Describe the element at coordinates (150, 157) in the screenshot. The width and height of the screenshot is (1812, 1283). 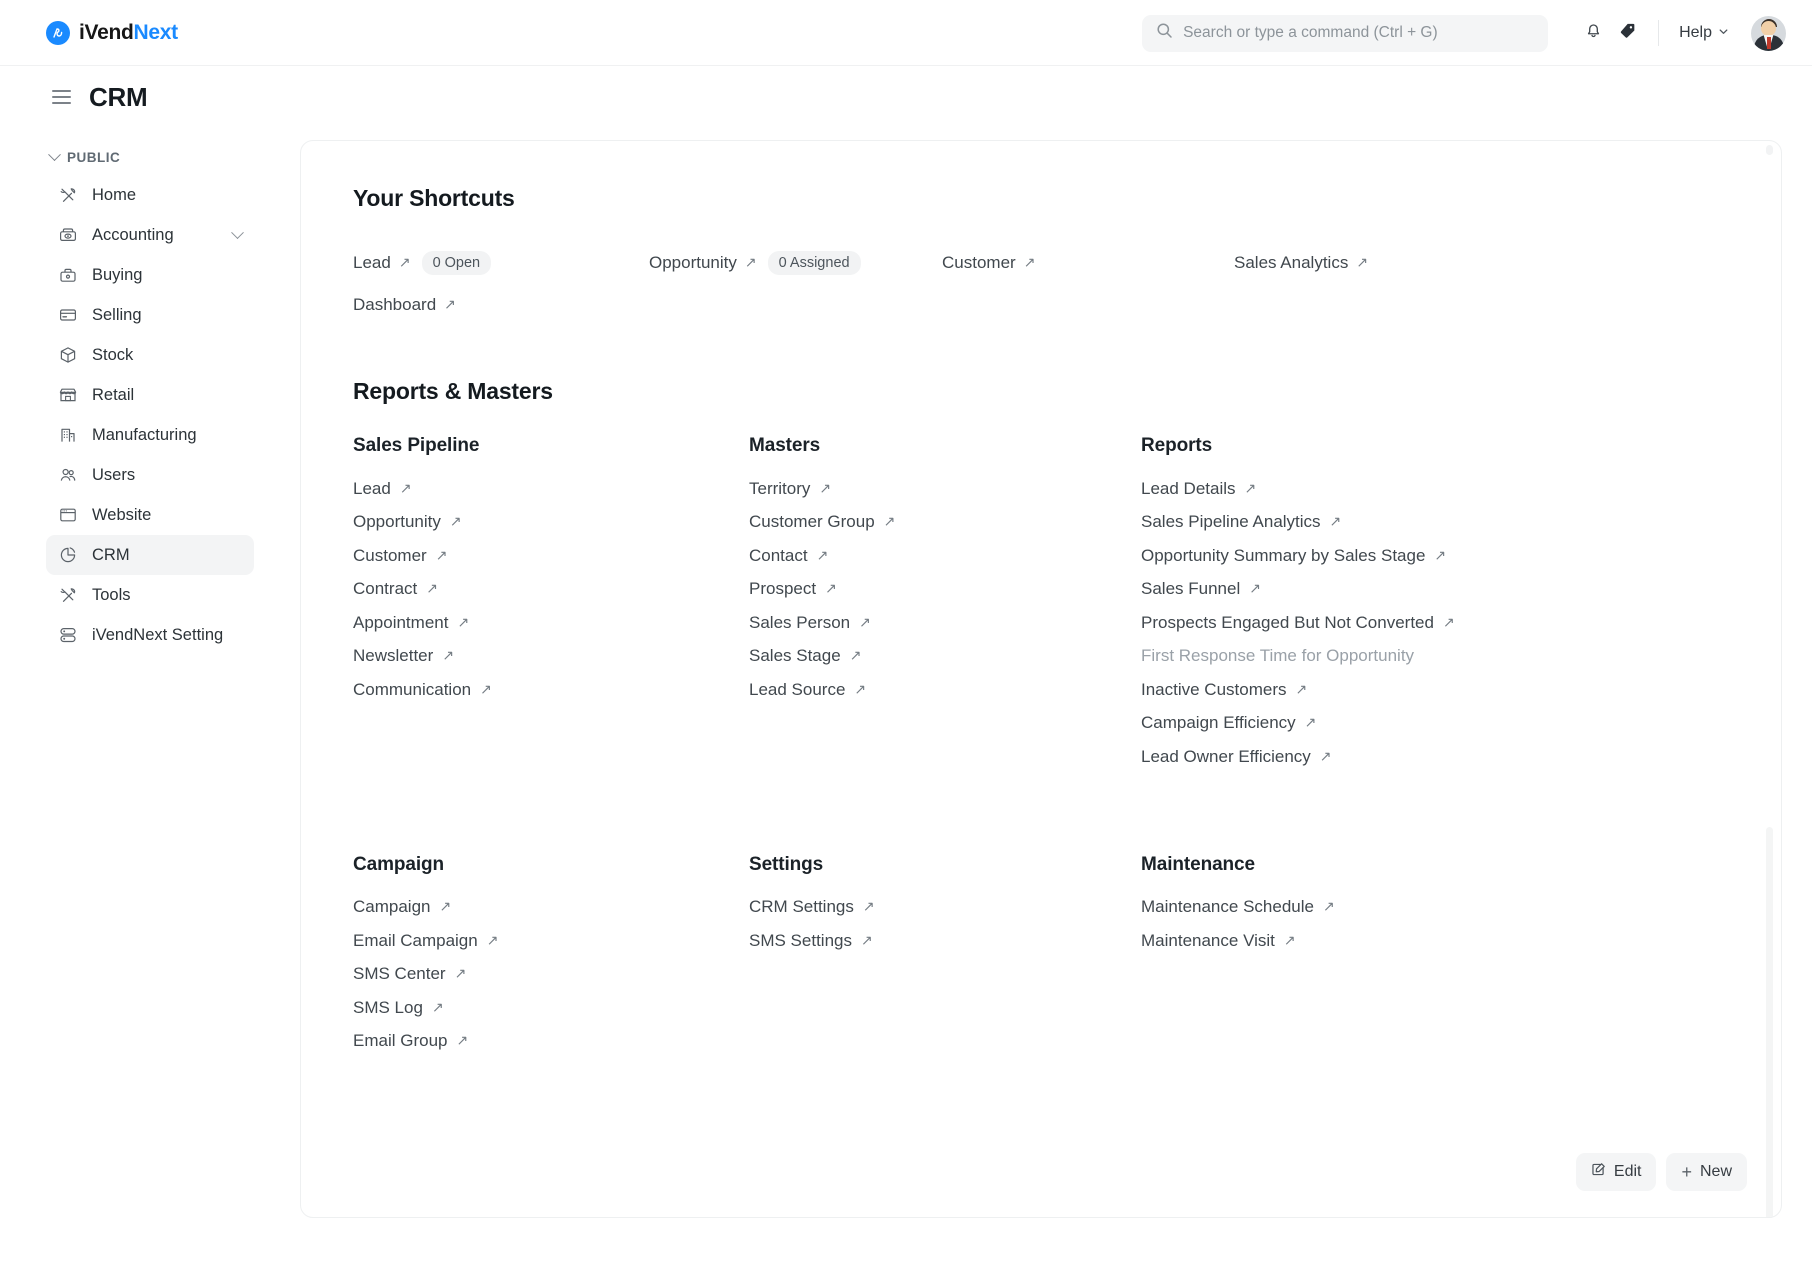
I see `sidebar-group-public: PUBLIC` at that location.